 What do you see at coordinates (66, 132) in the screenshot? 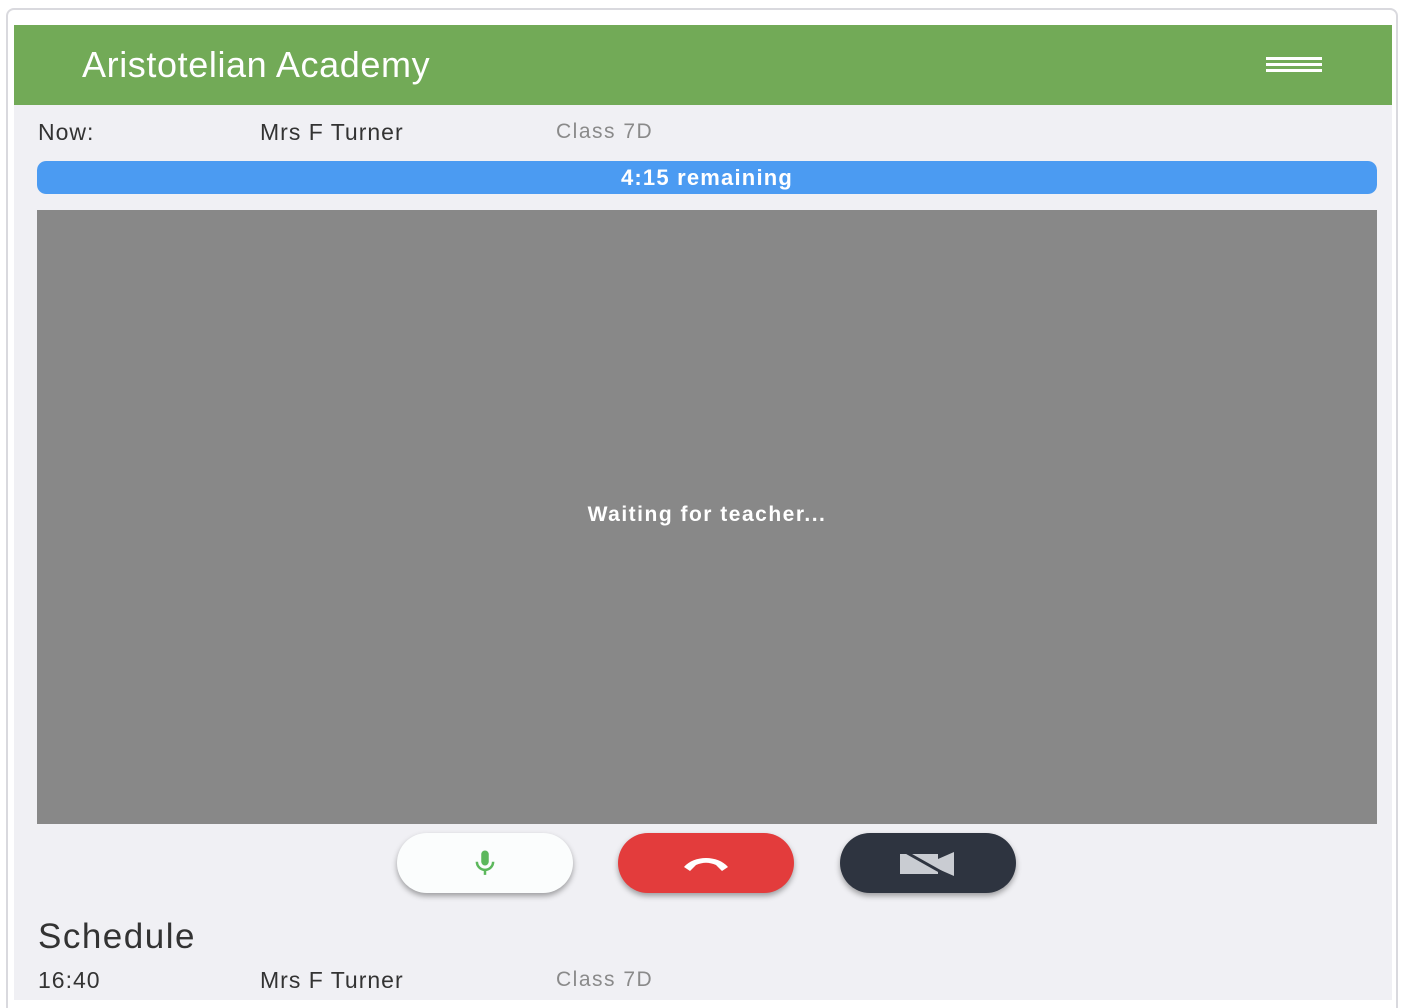
I see `now-label: Now:` at bounding box center [66, 132].